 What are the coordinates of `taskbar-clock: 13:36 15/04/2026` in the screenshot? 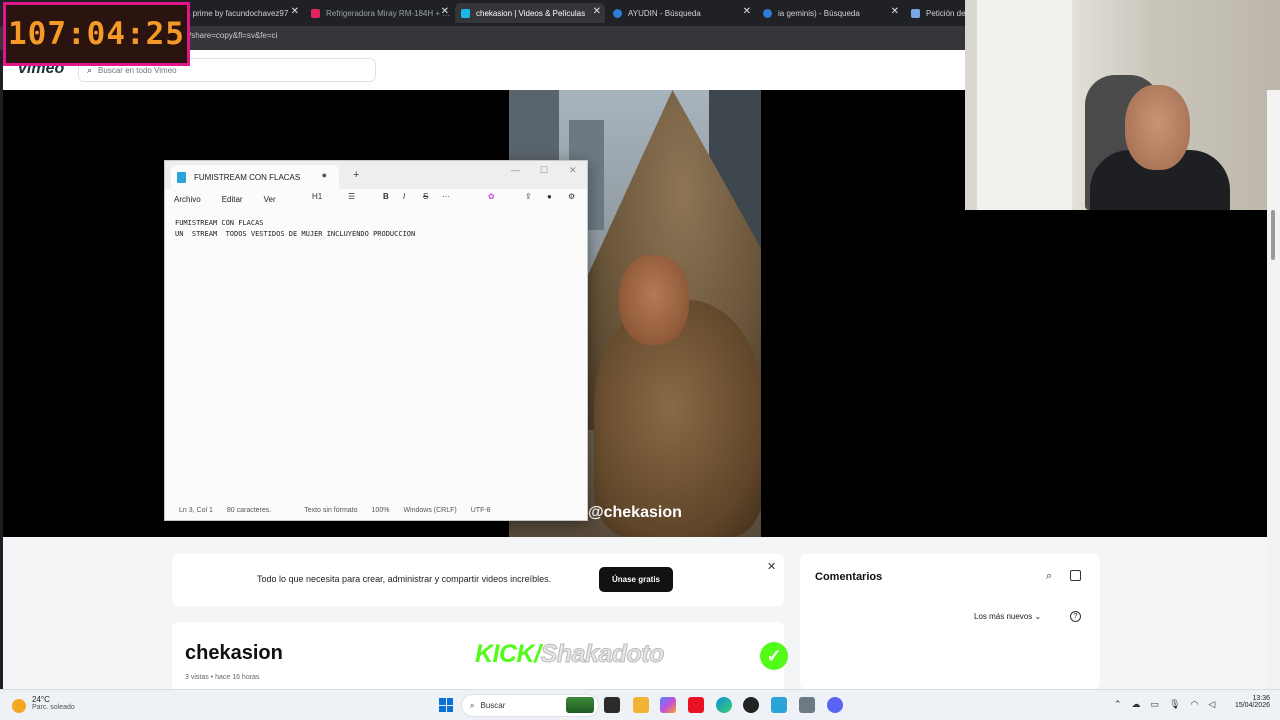 It's located at (1246, 702).